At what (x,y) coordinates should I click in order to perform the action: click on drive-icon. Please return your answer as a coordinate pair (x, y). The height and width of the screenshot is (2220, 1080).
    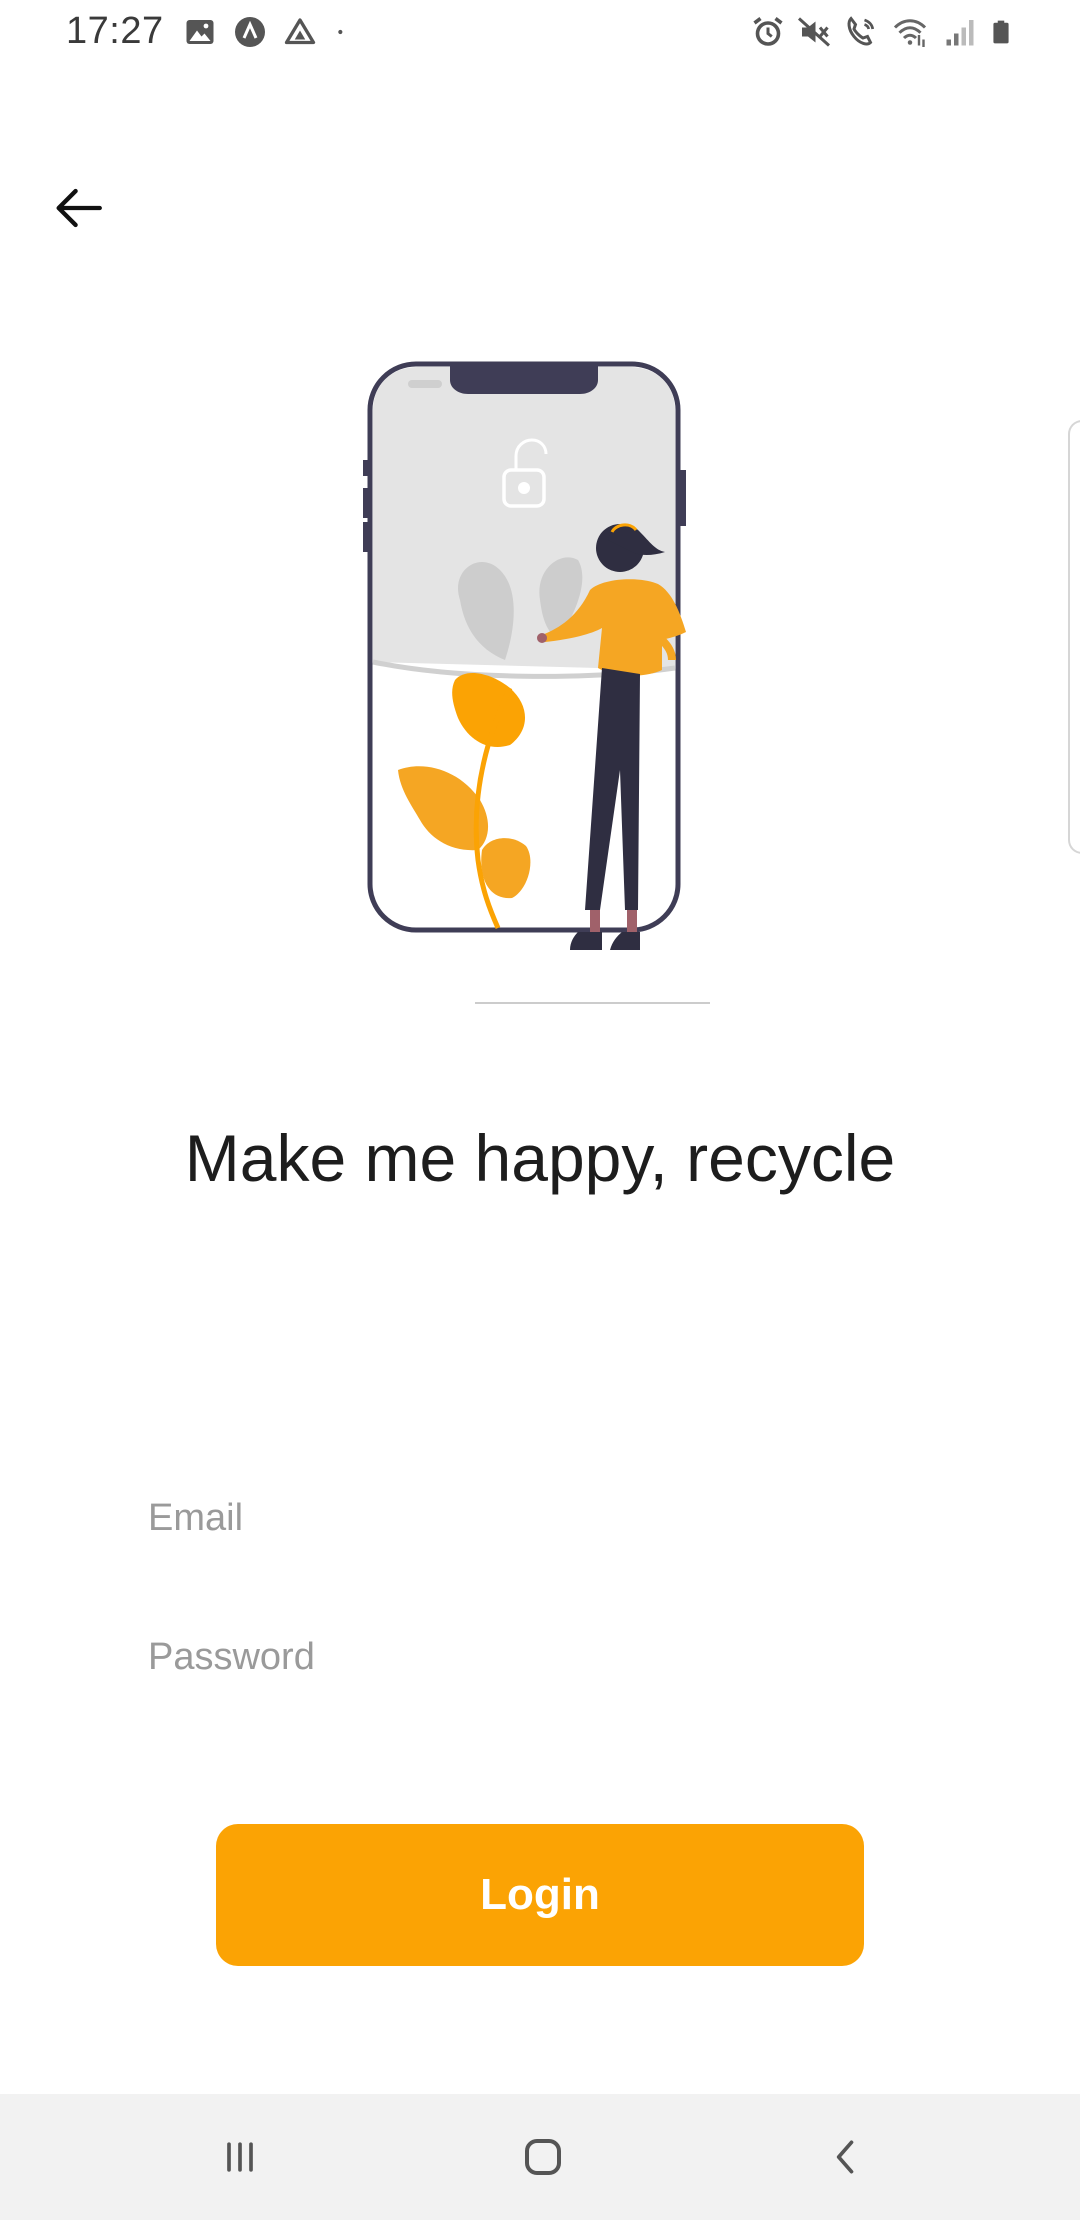
    Looking at the image, I should click on (300, 31).